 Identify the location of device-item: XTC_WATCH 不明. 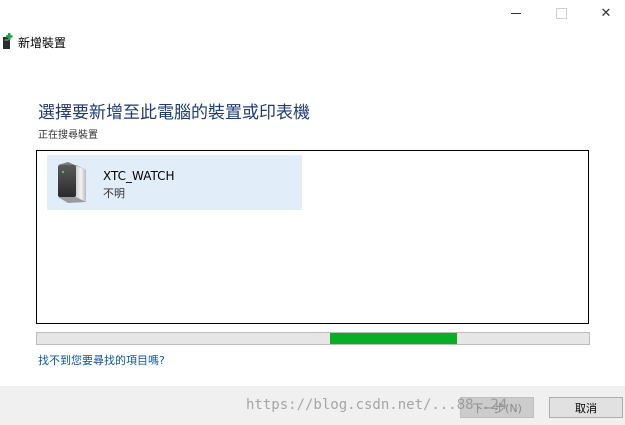
(174, 182).